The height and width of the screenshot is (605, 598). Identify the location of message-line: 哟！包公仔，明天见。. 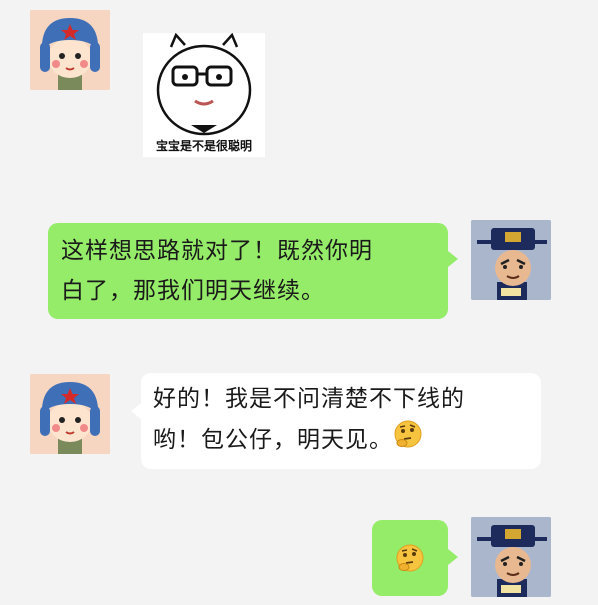
(273, 440).